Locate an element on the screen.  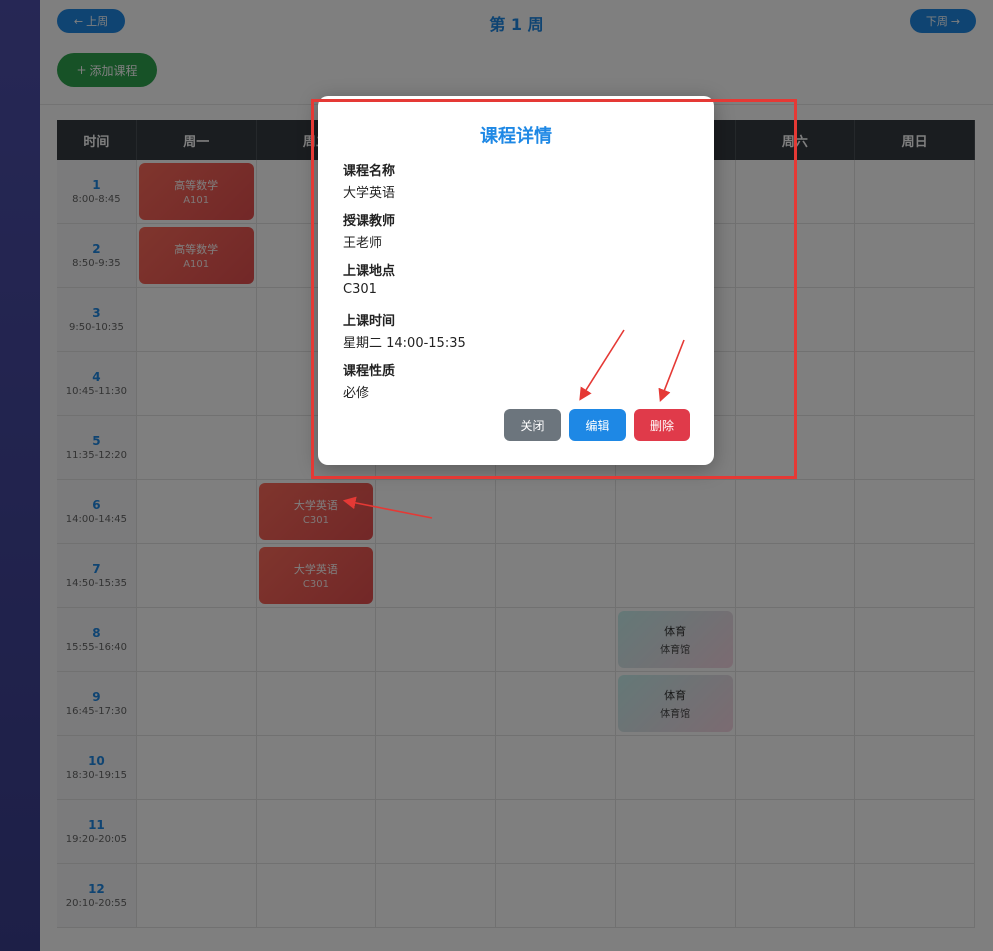
delete-button: 删除 is located at coordinates (662, 425).